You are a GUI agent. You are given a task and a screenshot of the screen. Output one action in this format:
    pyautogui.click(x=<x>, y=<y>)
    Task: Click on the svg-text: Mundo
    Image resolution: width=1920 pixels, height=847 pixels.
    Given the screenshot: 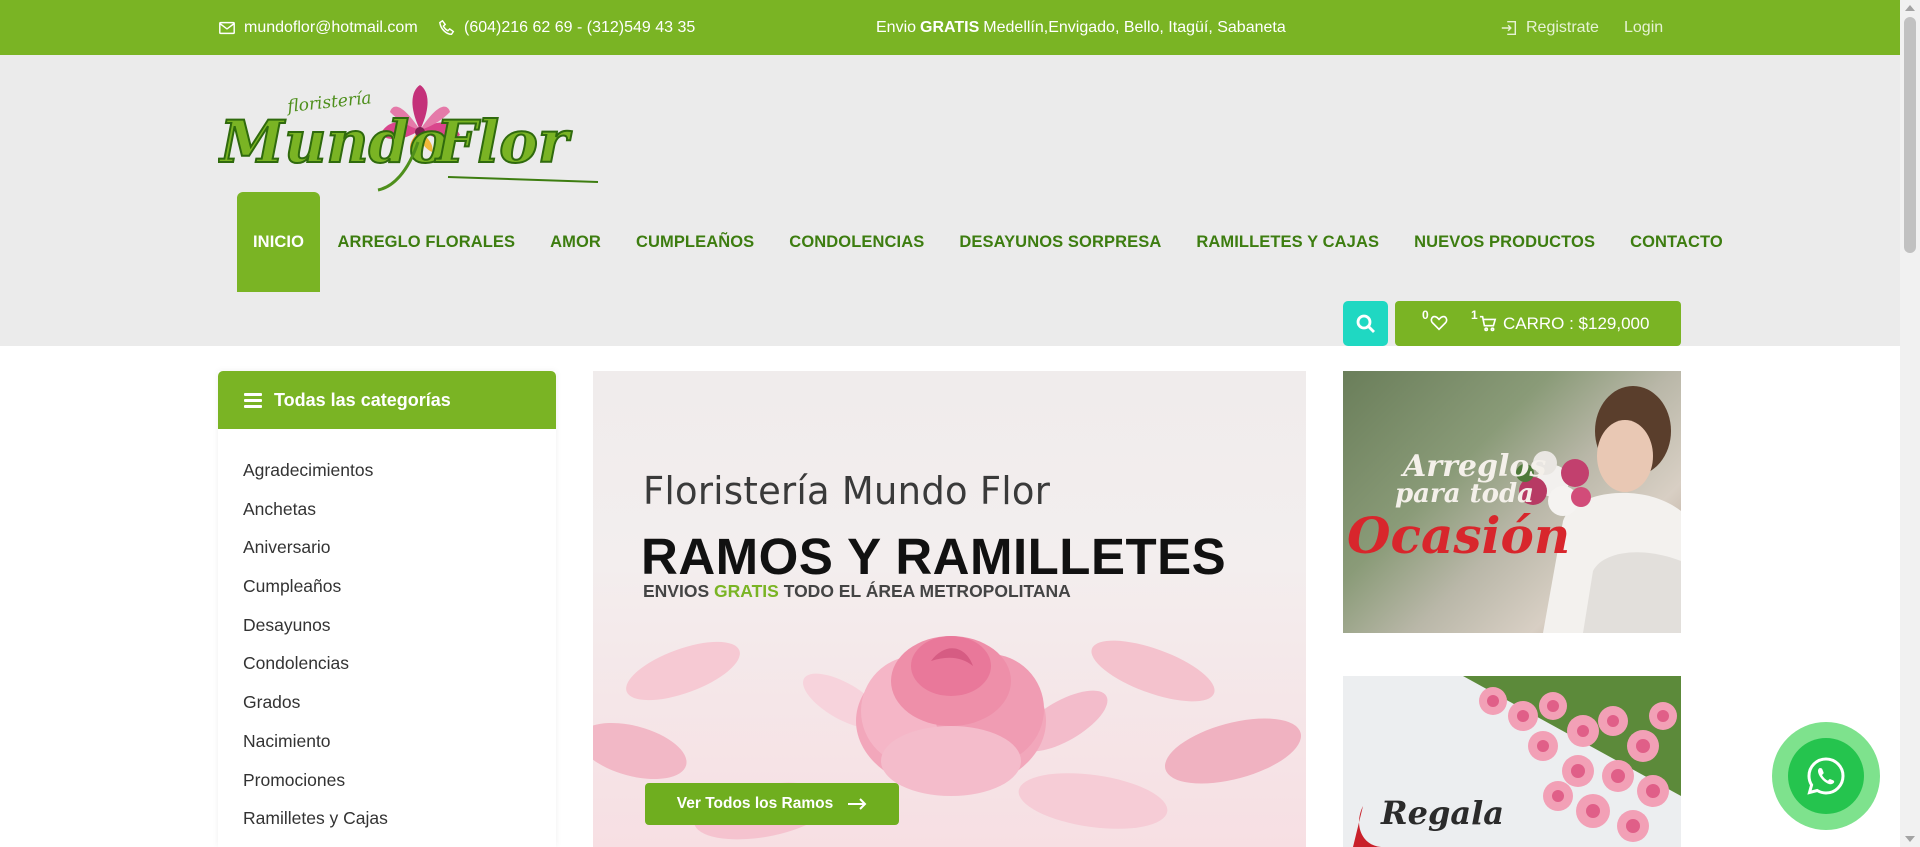 What is the action you would take?
    pyautogui.click(x=333, y=142)
    